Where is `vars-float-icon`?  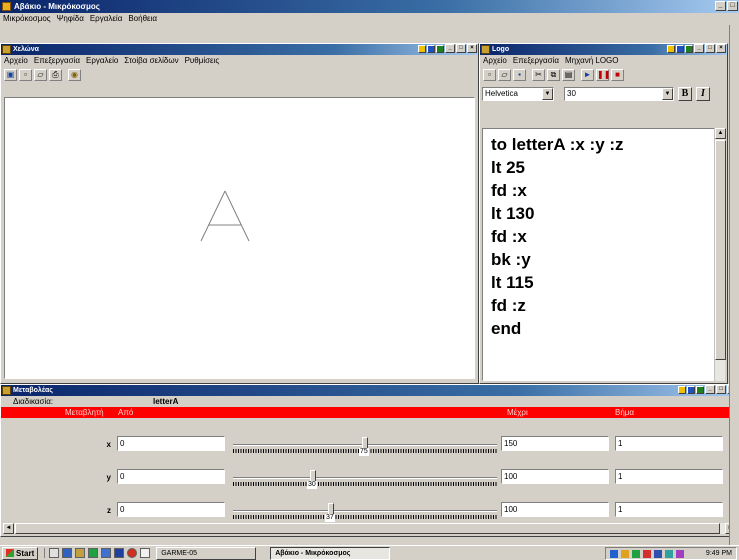 vars-float-icon is located at coordinates (700, 390).